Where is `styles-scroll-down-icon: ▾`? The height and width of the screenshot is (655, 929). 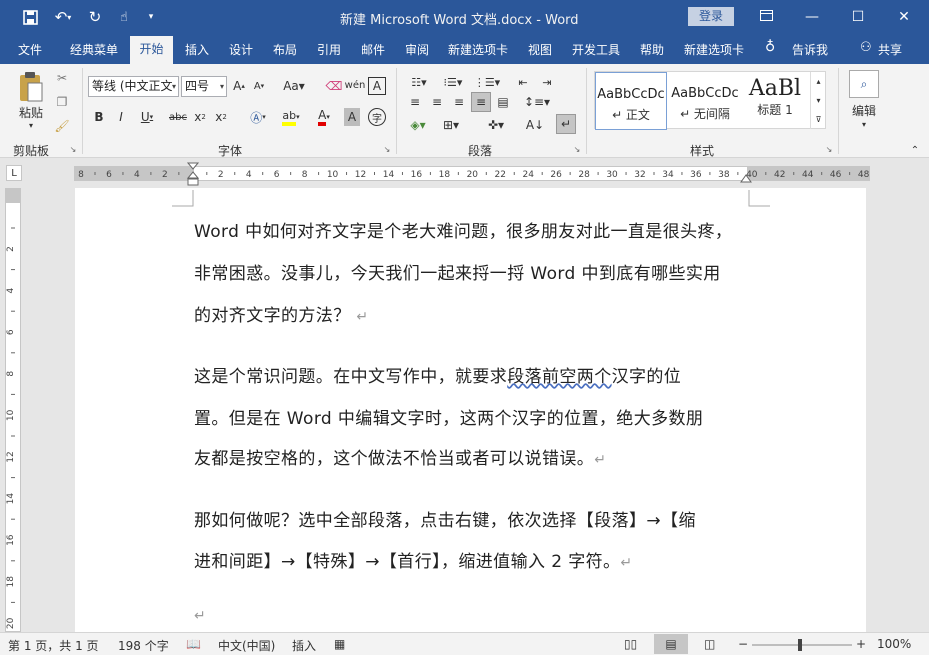 styles-scroll-down-icon: ▾ is located at coordinates (818, 100).